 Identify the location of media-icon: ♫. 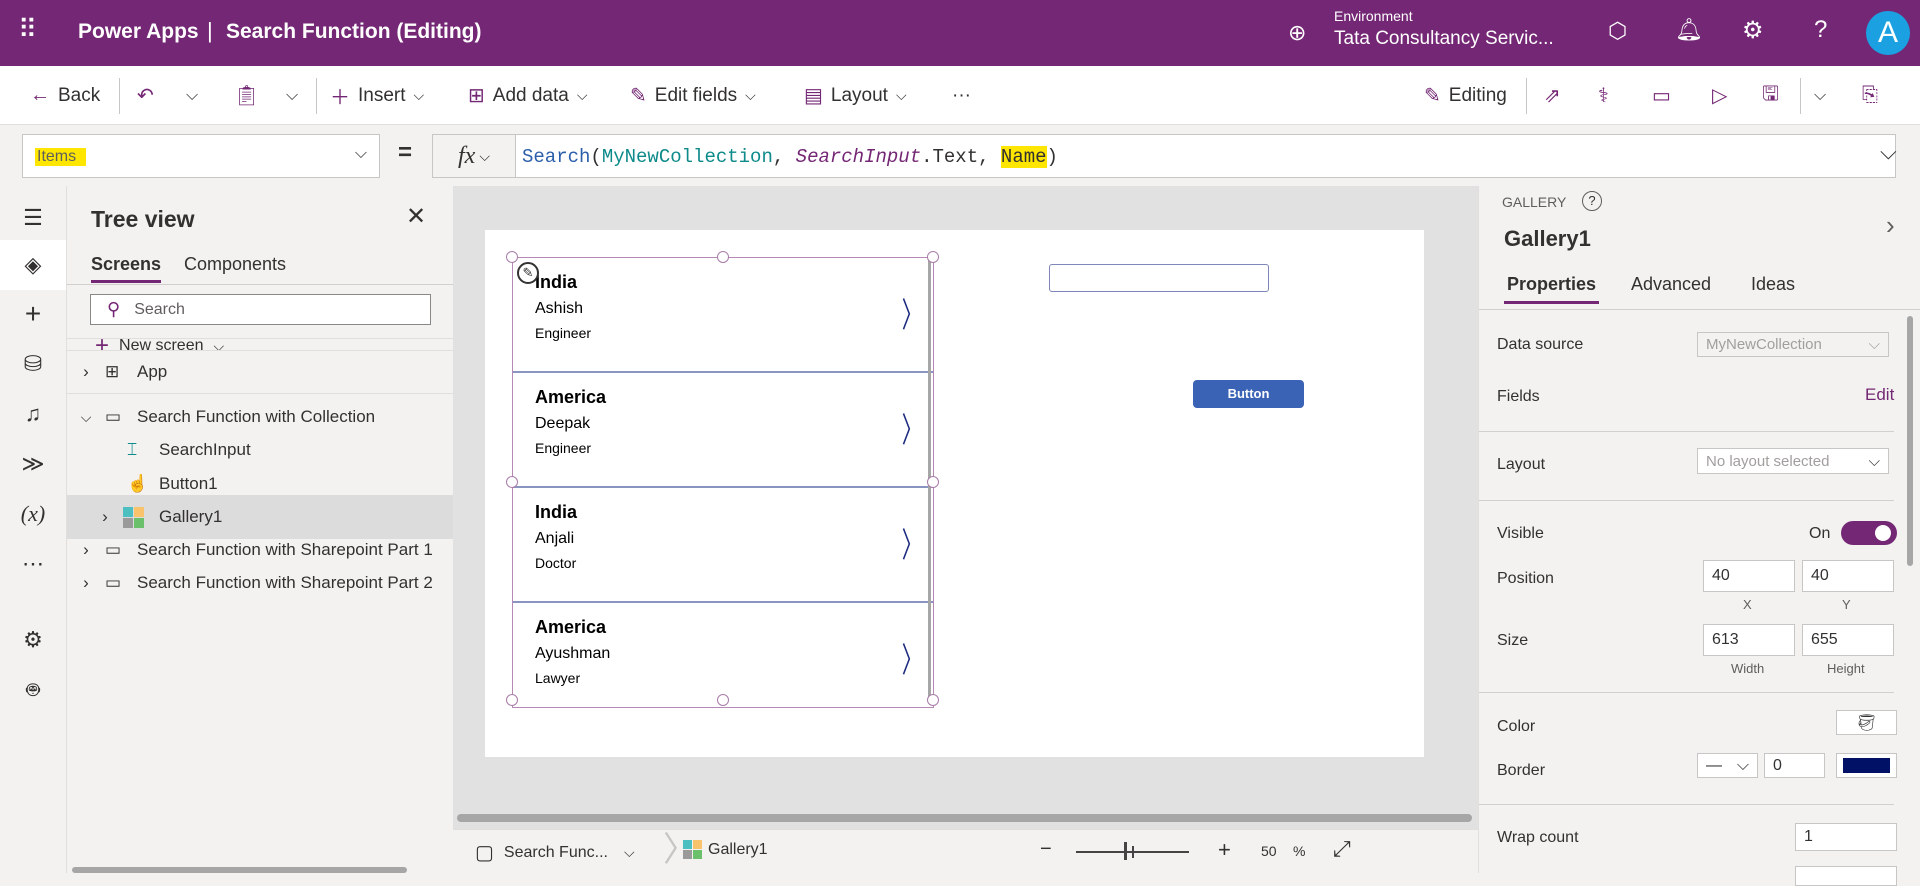
(33, 414).